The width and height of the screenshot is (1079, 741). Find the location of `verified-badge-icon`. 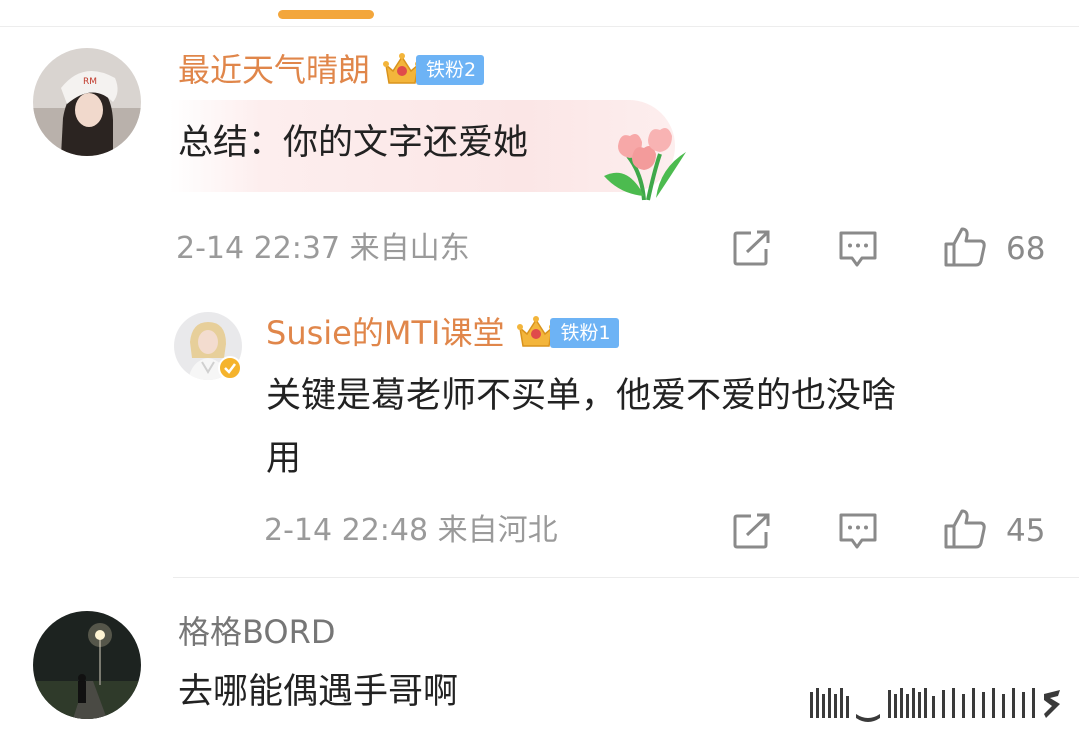

verified-badge-icon is located at coordinates (230, 368).